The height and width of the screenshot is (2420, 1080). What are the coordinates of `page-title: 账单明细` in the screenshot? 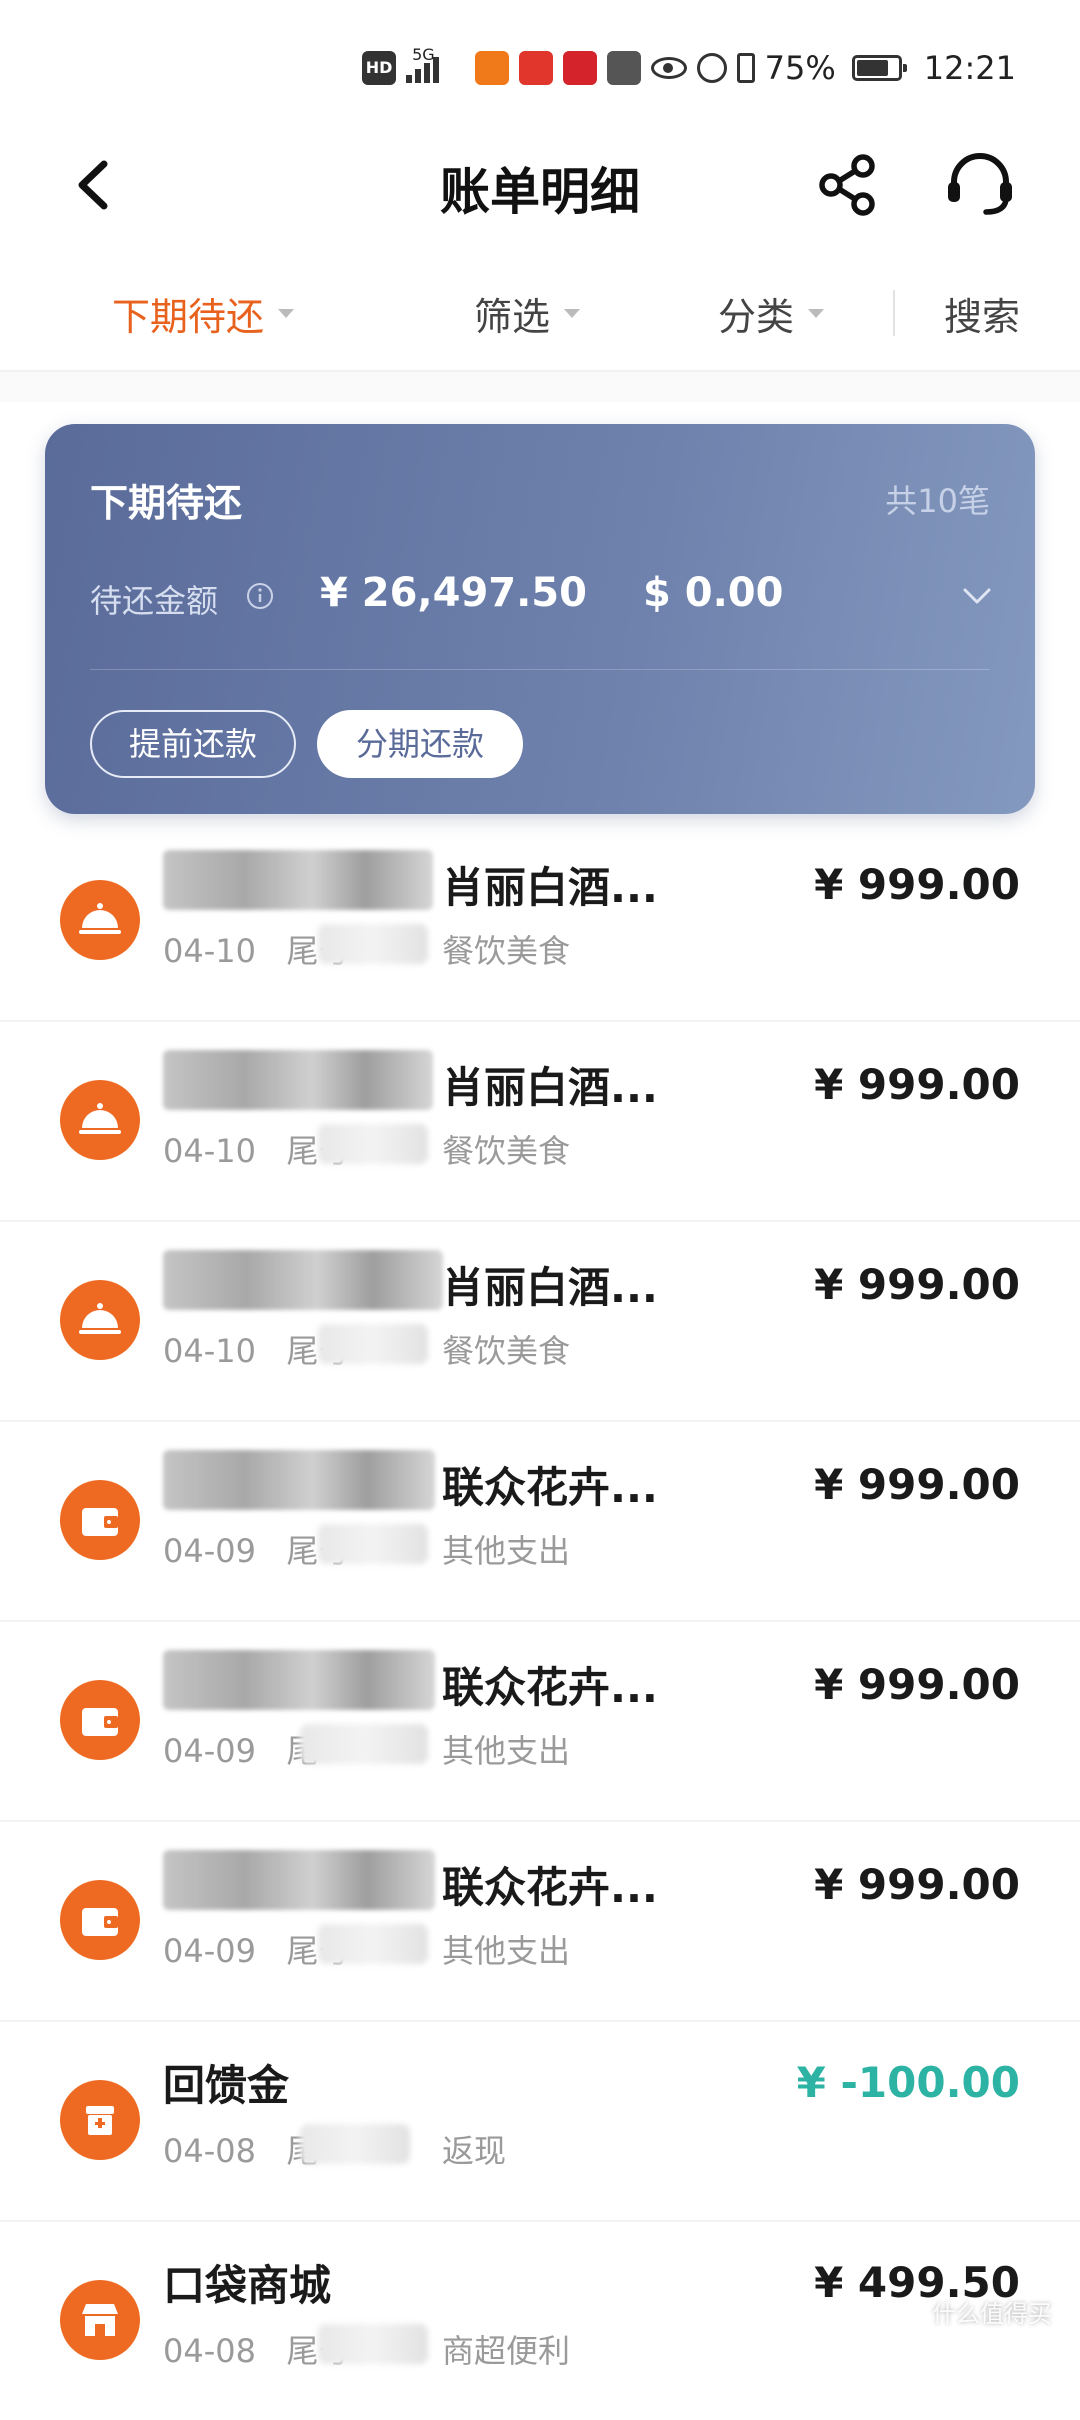 It's located at (540, 192).